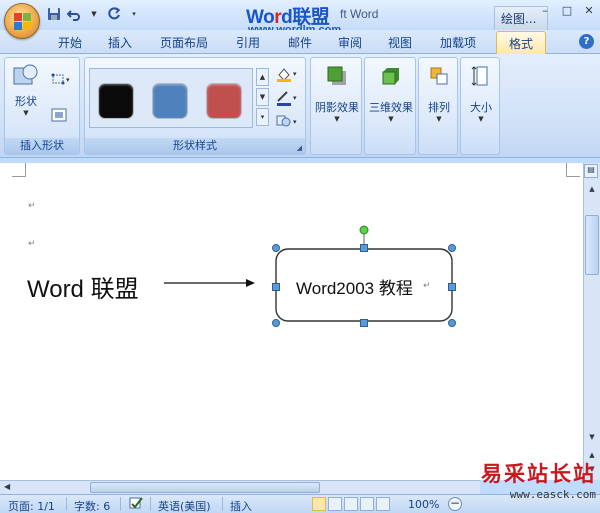 The height and width of the screenshot is (513, 600). Describe the element at coordinates (184, 42) in the screenshot. I see `tab-page-layout: 页面布局` at that location.